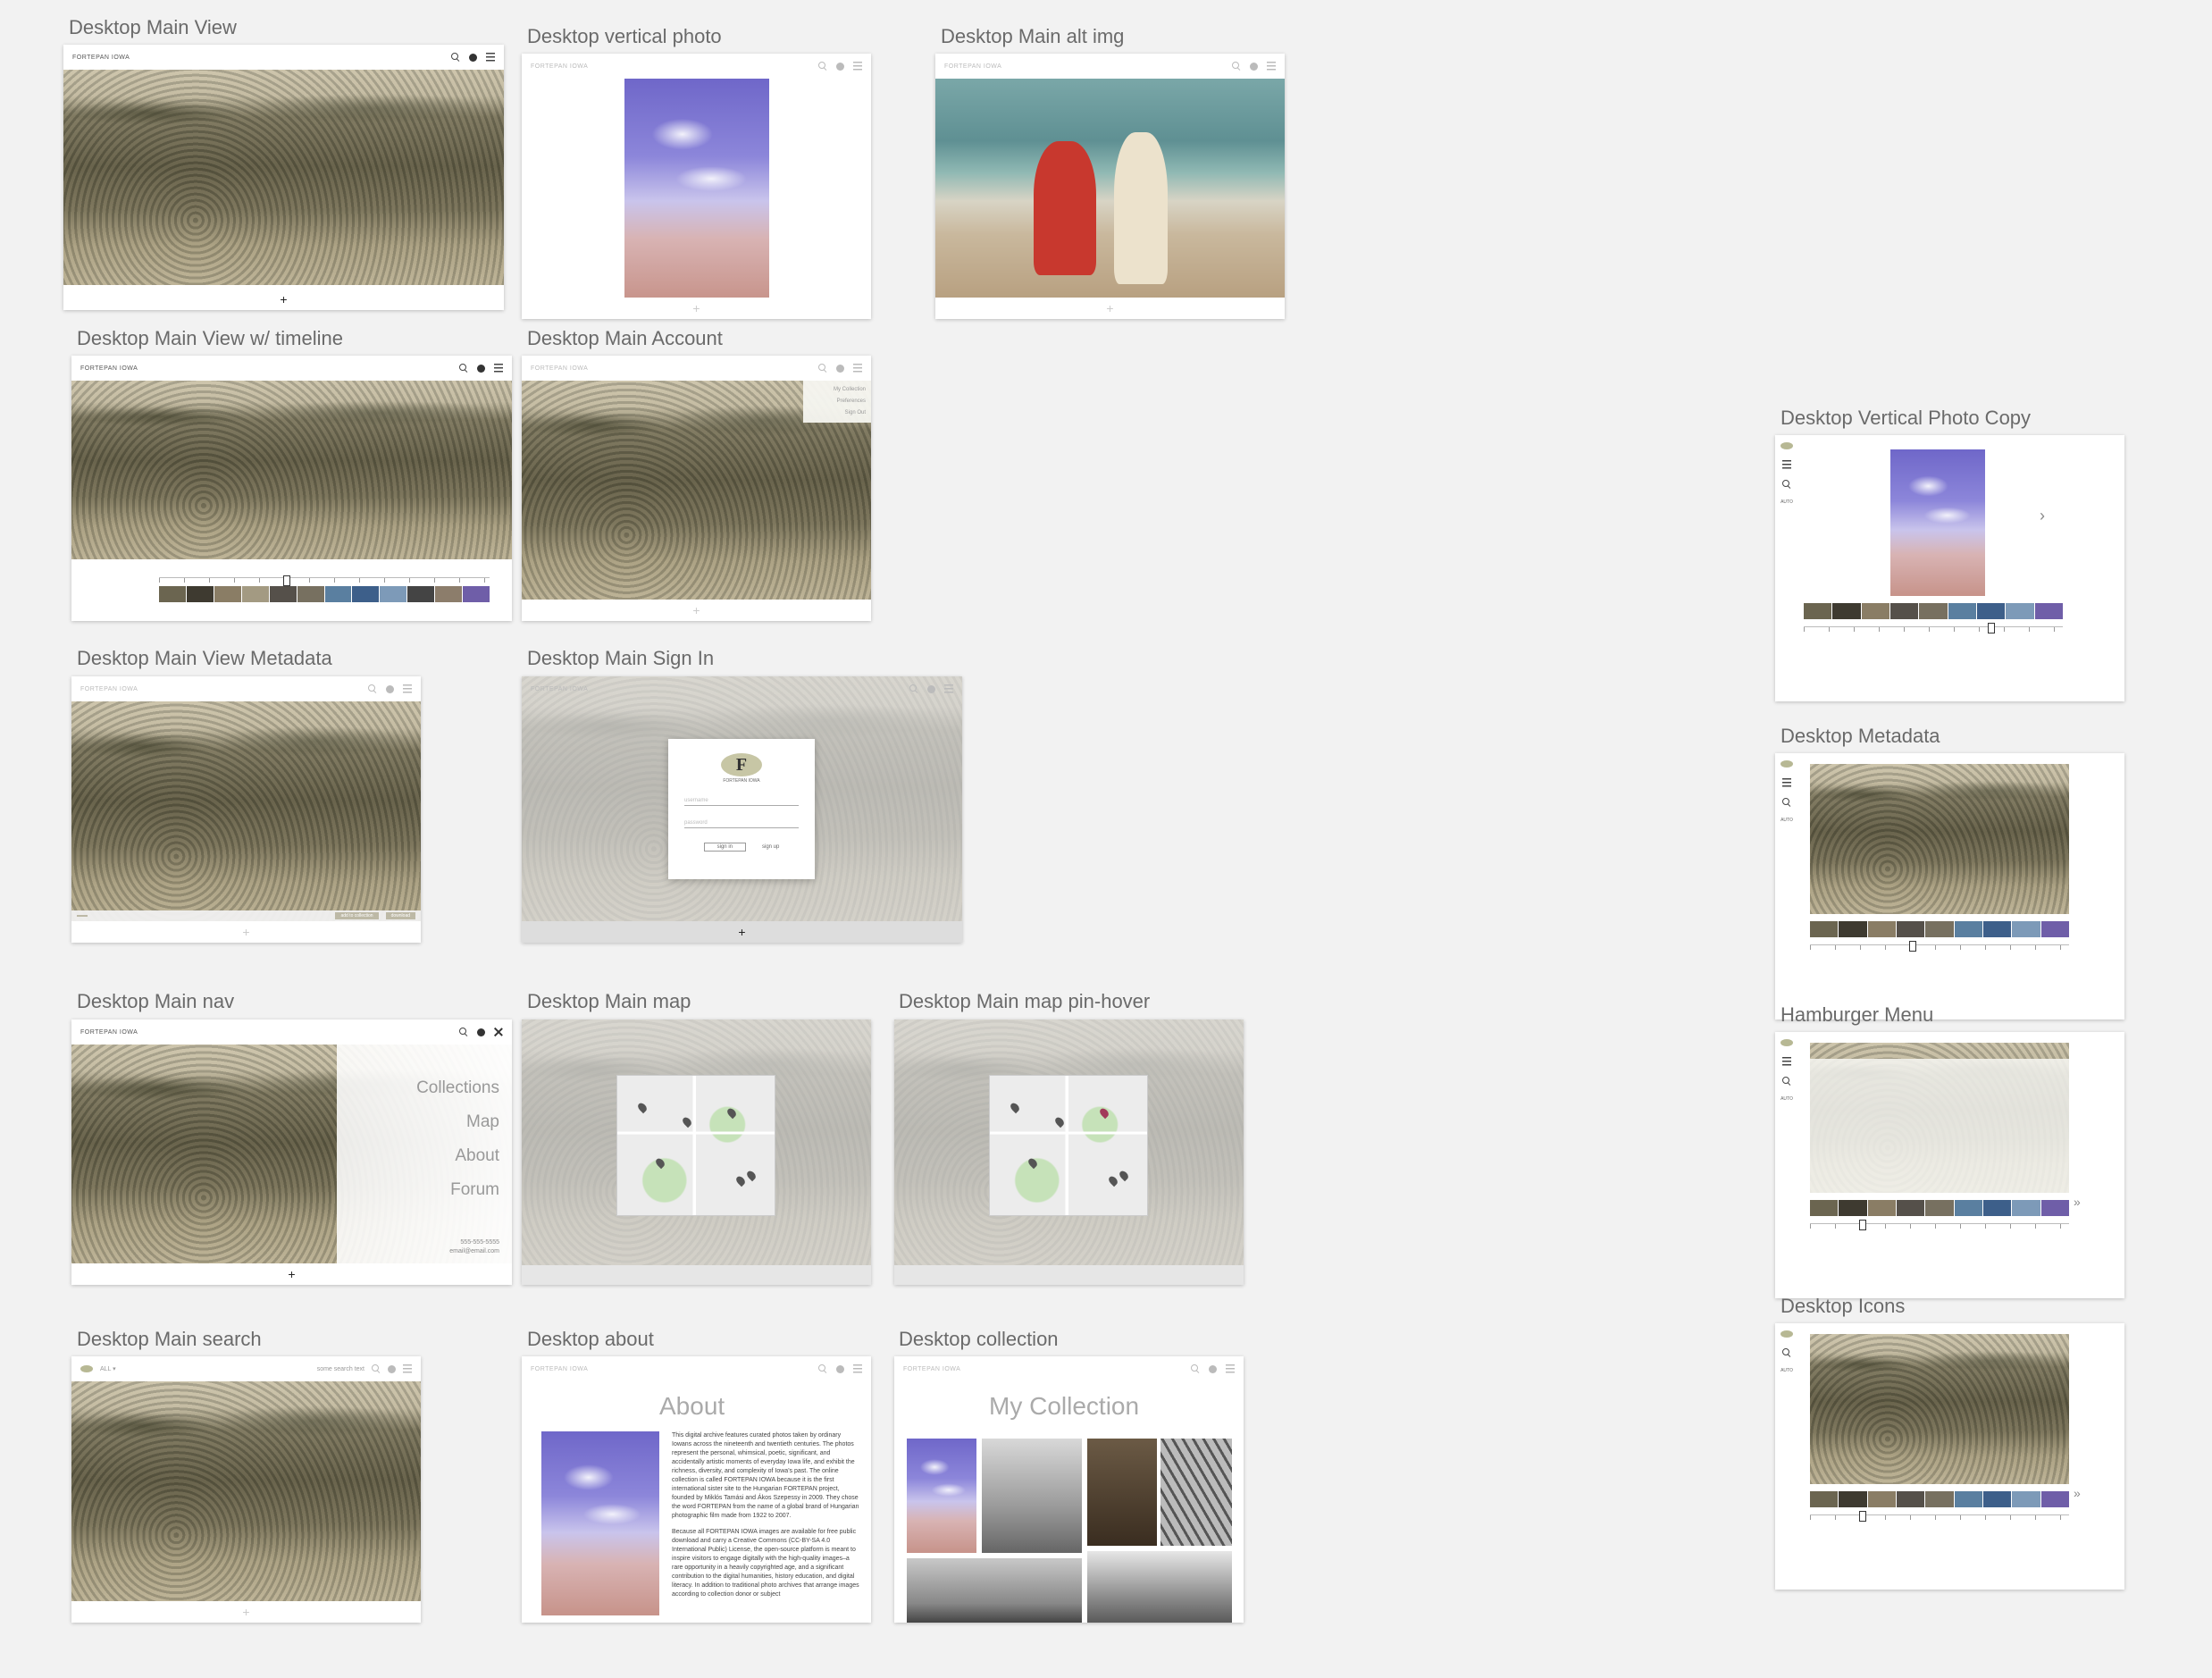 The image size is (2212, 1678). I want to click on frame-main-search: ALL ▾ some search text +, so click(246, 1489).